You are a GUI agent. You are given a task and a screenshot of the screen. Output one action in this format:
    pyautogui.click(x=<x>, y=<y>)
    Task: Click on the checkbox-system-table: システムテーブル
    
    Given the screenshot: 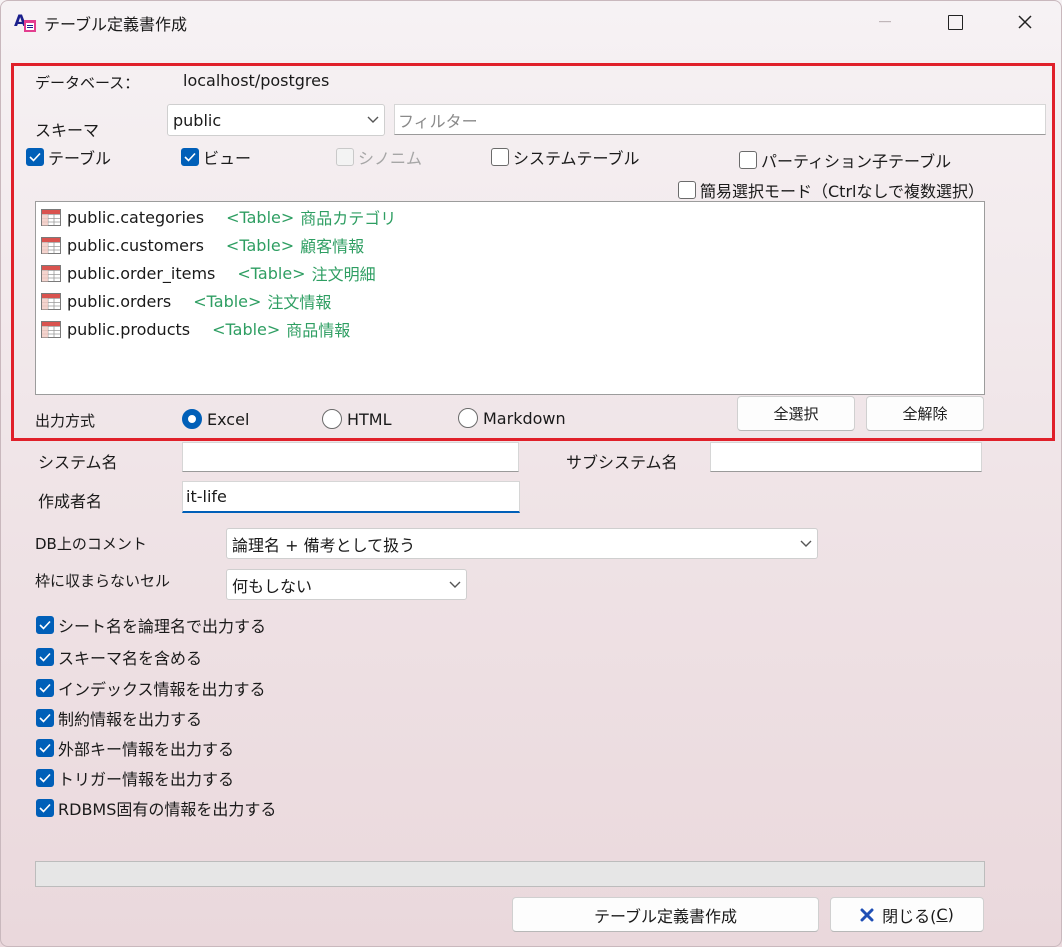 What is the action you would take?
    pyautogui.click(x=565, y=157)
    